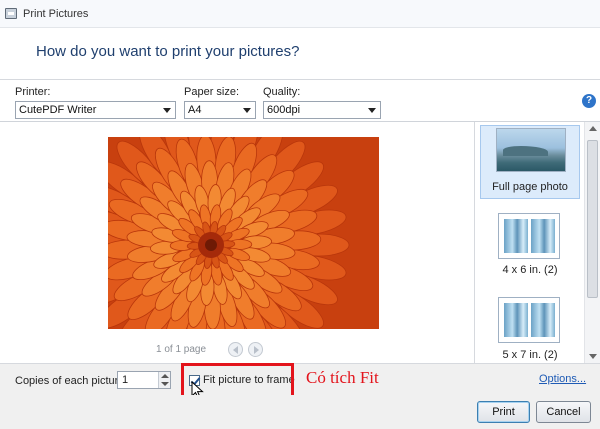  Describe the element at coordinates (284, 110) in the screenshot. I see `quality-value: 600dpi` at that location.